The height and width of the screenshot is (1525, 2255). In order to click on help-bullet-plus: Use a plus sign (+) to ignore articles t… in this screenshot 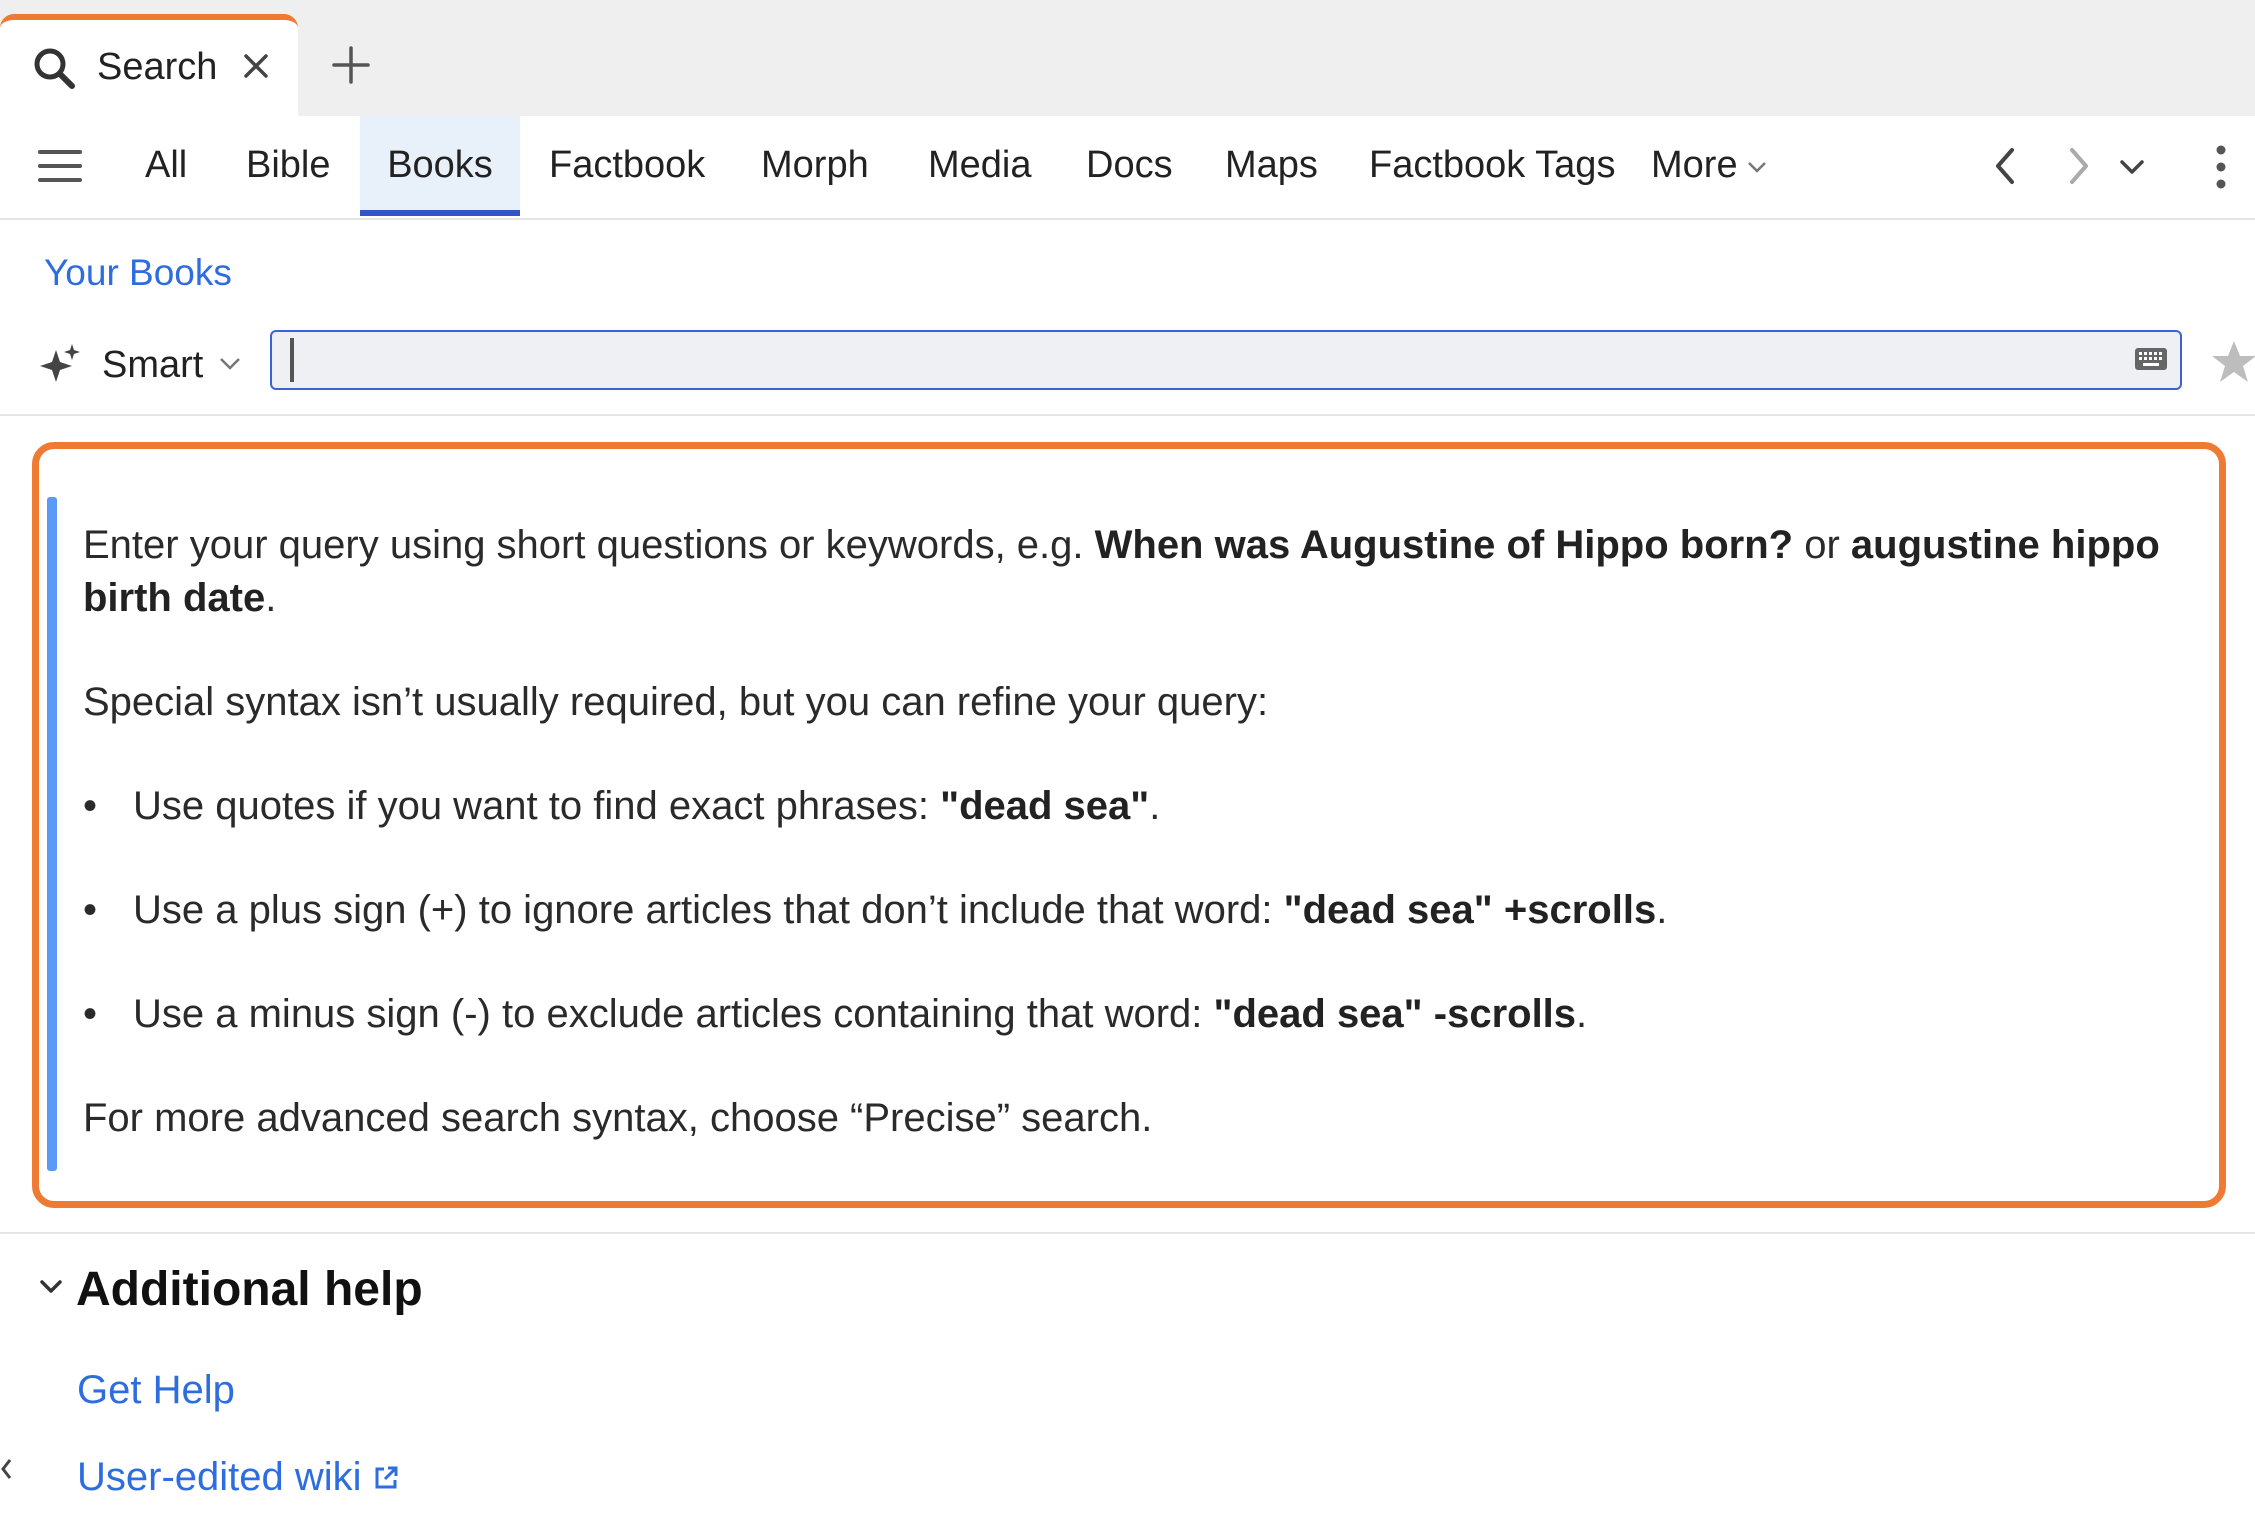, I will do `click(1173, 910)`.